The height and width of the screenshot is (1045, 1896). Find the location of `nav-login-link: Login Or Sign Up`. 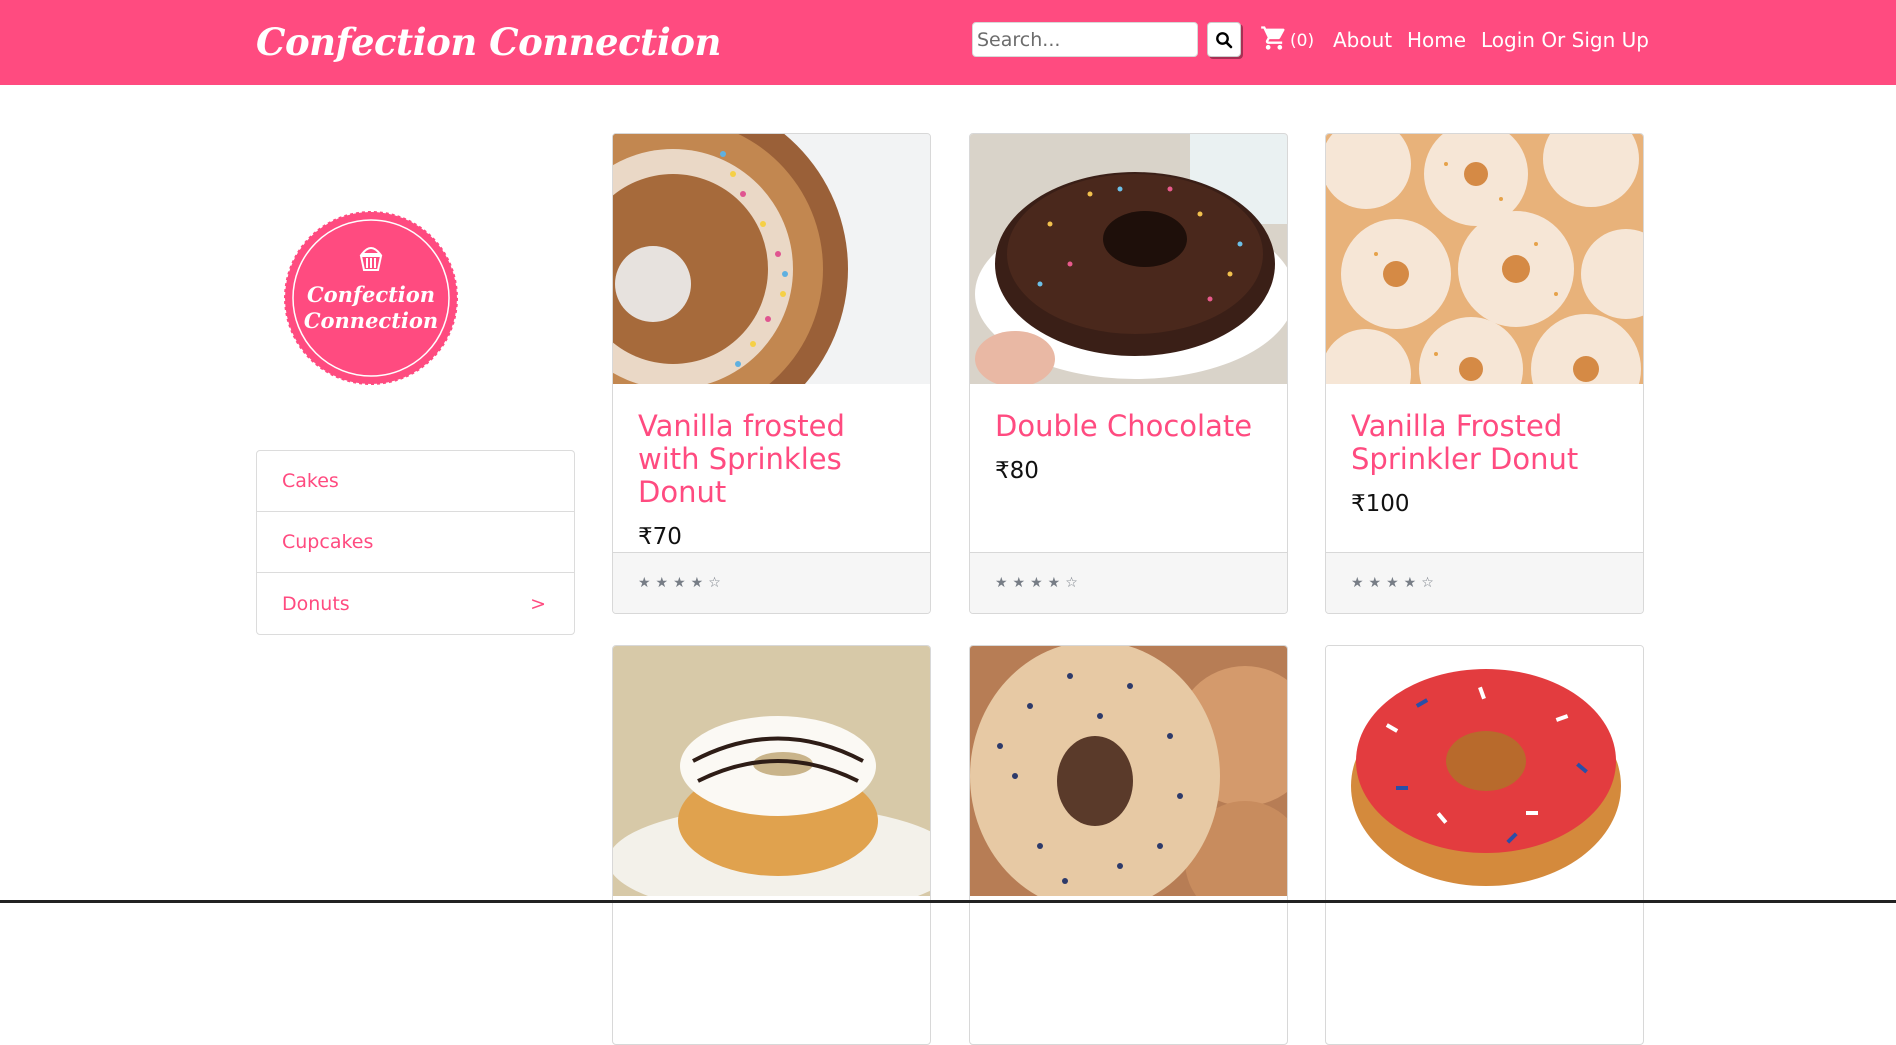

nav-login-link: Login Or Sign Up is located at coordinates (1565, 40).